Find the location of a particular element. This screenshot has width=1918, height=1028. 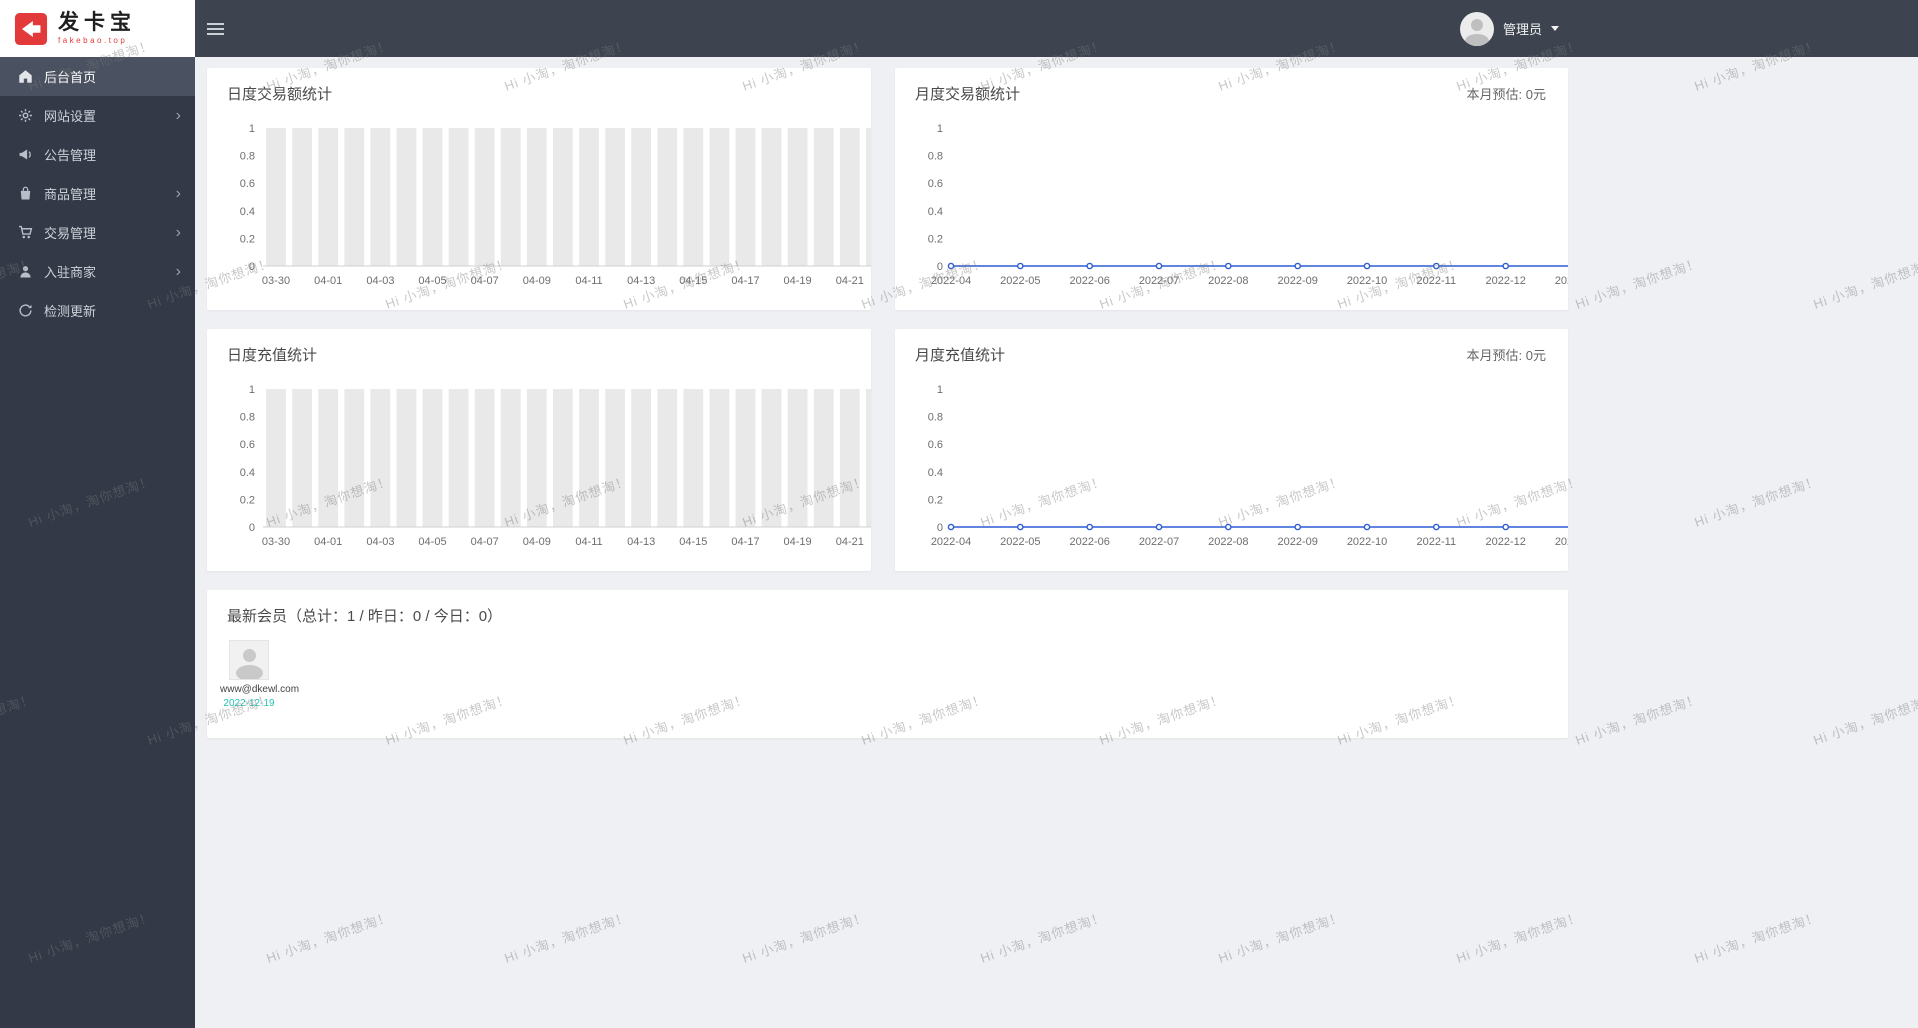

sidebar-item-orders: 交易管理 › is located at coordinates (97, 232).